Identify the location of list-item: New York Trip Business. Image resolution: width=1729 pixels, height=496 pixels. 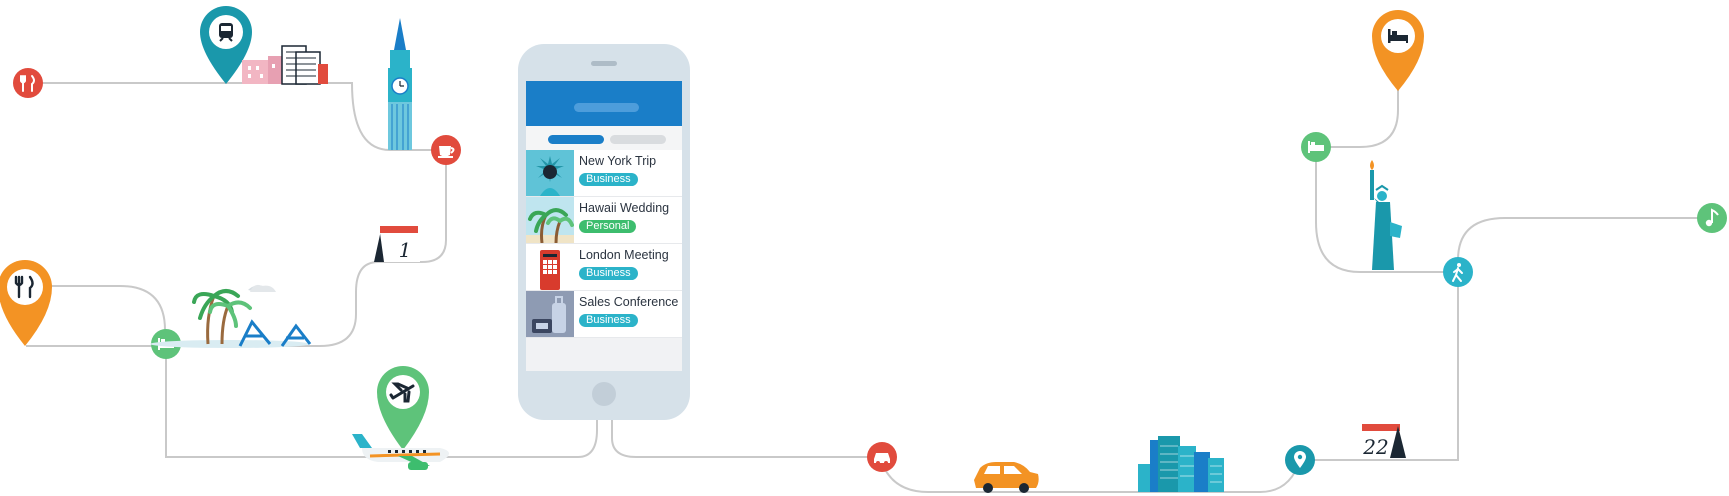
(604, 173).